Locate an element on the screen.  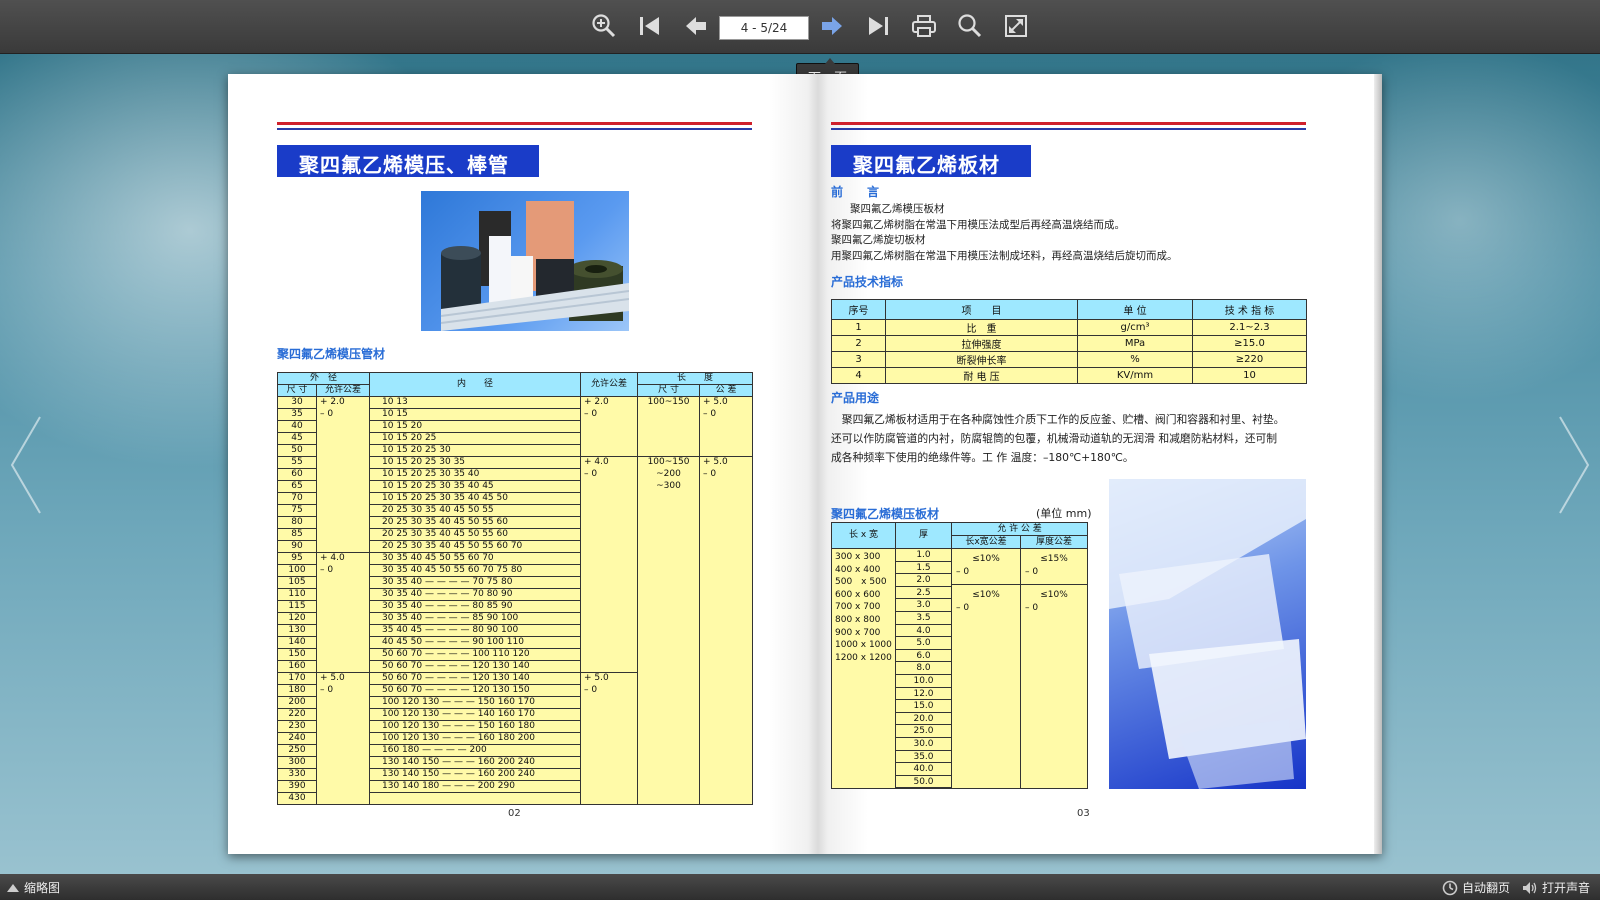
zoom-in-icon is located at coordinates (604, 26).